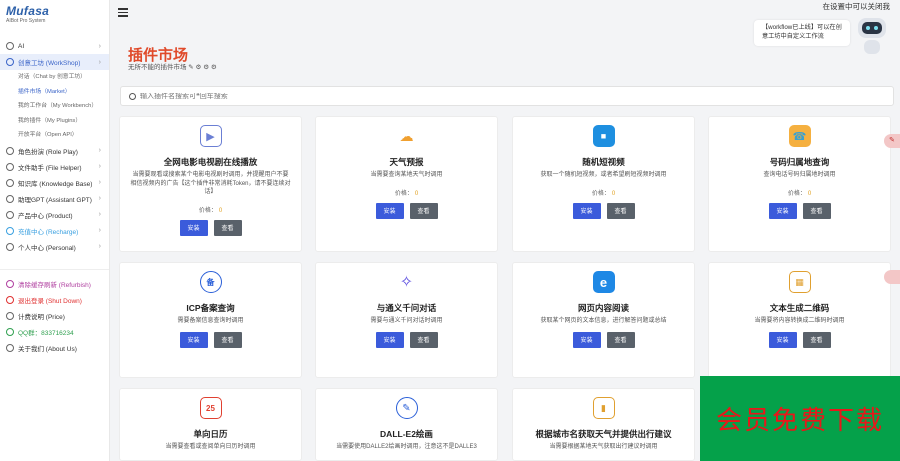 The width and height of the screenshot is (900, 461). What do you see at coordinates (21, 46) in the screenshot?
I see `sidebar-item-label: AI` at bounding box center [21, 46].